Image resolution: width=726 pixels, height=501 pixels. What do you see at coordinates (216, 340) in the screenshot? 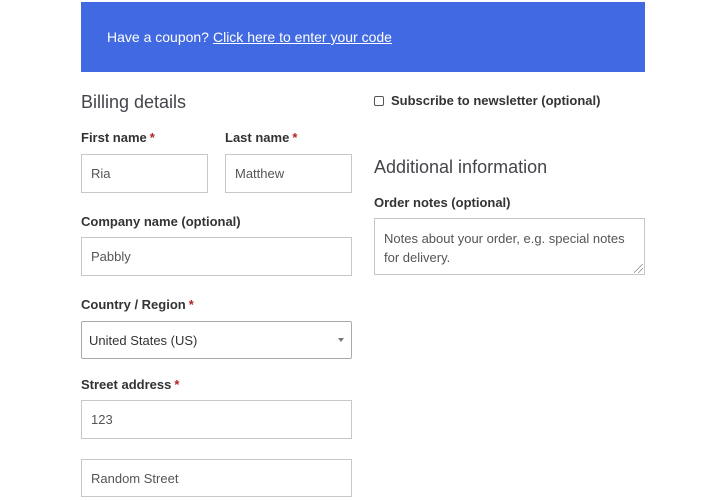
I see `country-region-select: United States (US)` at bounding box center [216, 340].